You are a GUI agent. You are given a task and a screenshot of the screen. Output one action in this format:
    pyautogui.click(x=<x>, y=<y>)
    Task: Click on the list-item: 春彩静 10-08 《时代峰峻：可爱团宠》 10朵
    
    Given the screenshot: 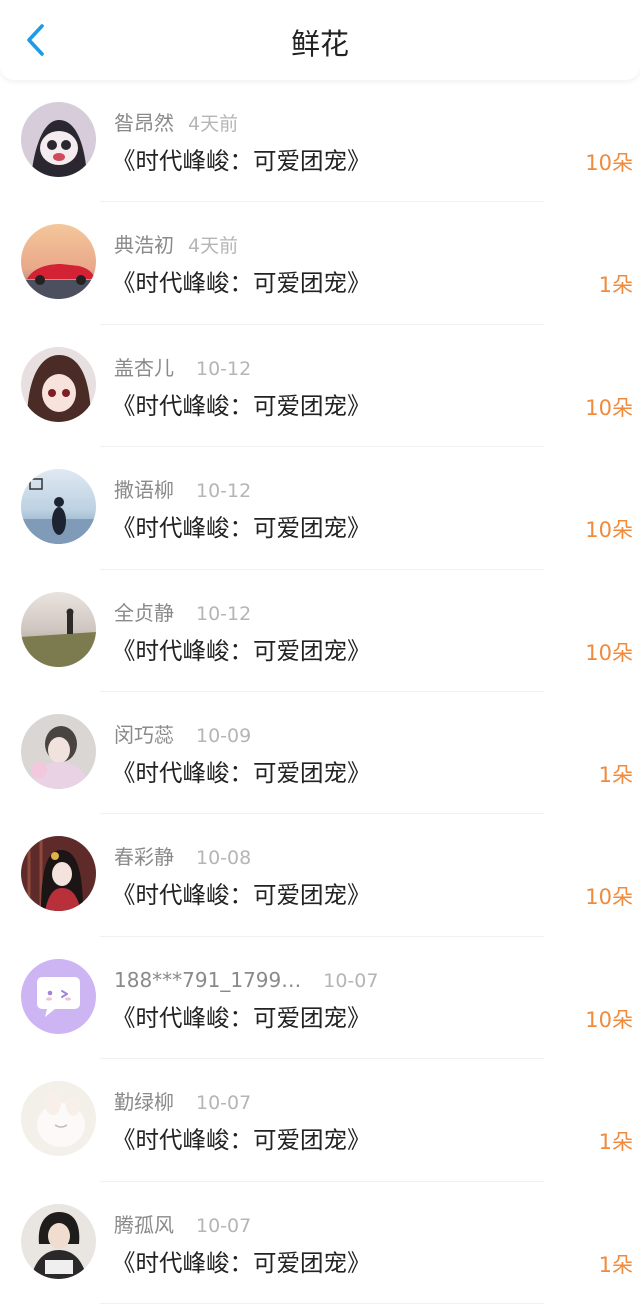 What is the action you would take?
    pyautogui.click(x=320, y=875)
    